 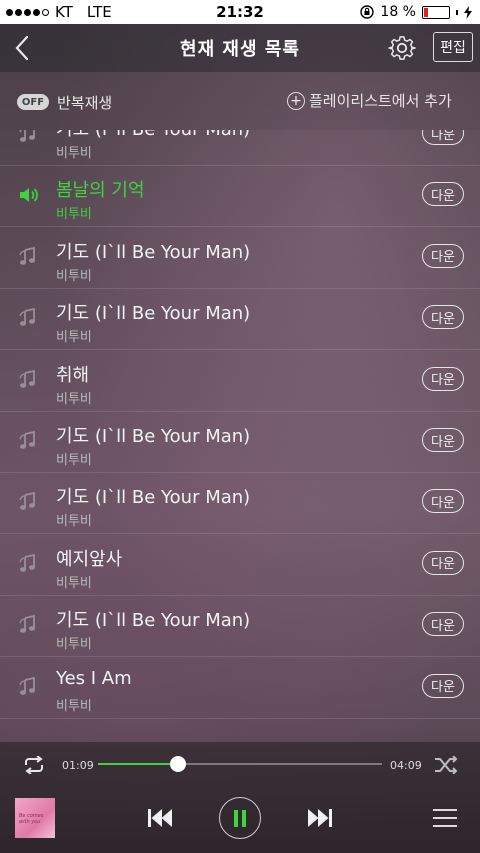 I want to click on album-art-text: Be comes with you, so click(x=31, y=819).